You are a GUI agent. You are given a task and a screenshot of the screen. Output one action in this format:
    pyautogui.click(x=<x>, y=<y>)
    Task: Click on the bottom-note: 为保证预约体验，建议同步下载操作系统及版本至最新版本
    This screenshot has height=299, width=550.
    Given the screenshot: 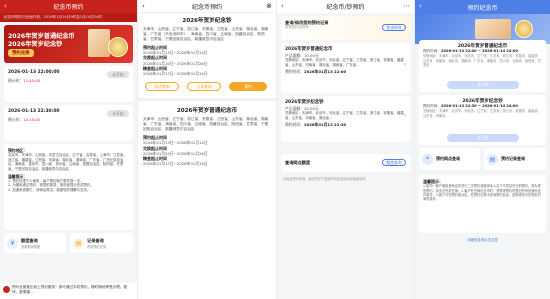 What is the action you would take?
    pyautogui.click(x=324, y=179)
    